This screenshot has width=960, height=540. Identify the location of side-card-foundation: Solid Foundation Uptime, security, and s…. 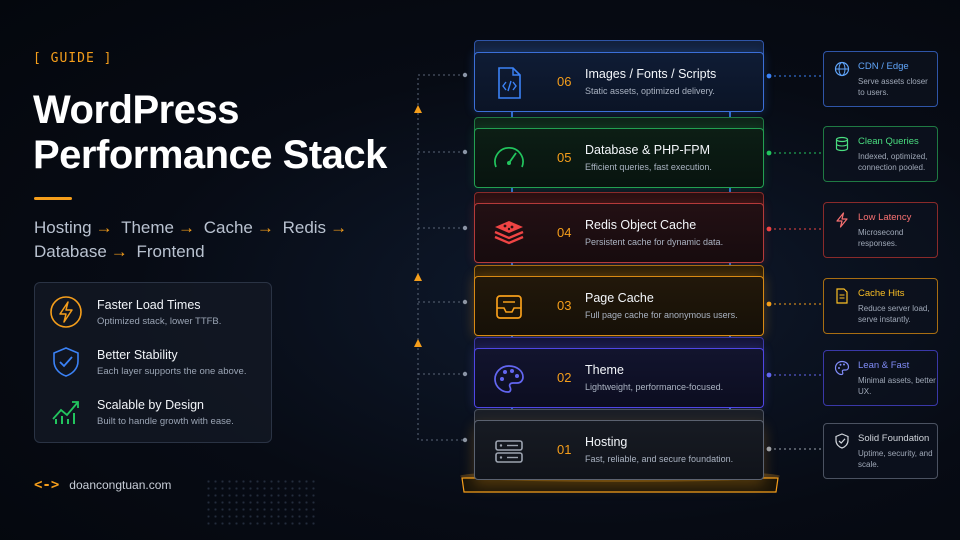
(880, 451).